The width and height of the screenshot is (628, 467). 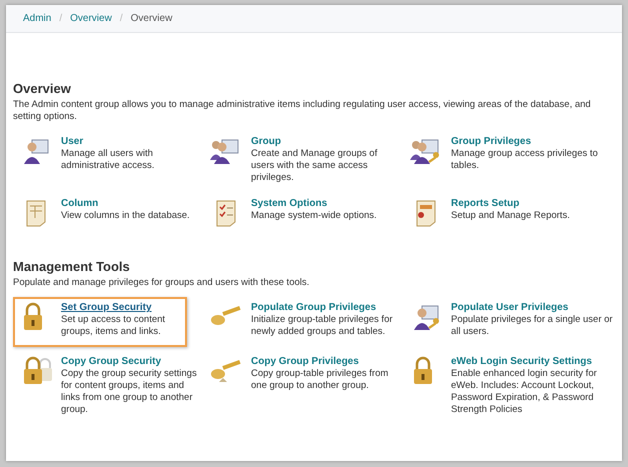 I want to click on item-description: Setup and Manage Reports., so click(x=510, y=216).